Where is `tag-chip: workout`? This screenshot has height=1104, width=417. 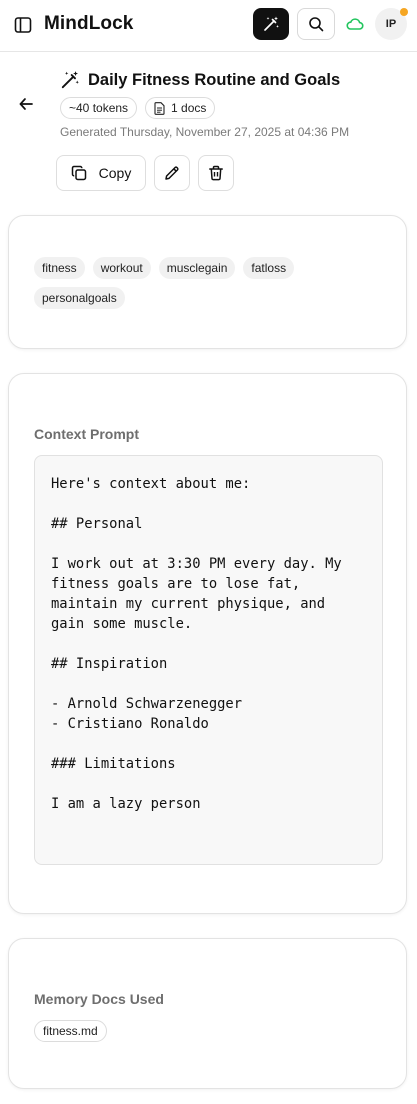
tag-chip: workout is located at coordinates (121, 268).